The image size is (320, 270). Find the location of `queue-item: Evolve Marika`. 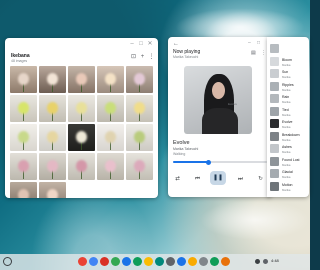

queue-item: Evolve Marika is located at coordinates (289, 124).